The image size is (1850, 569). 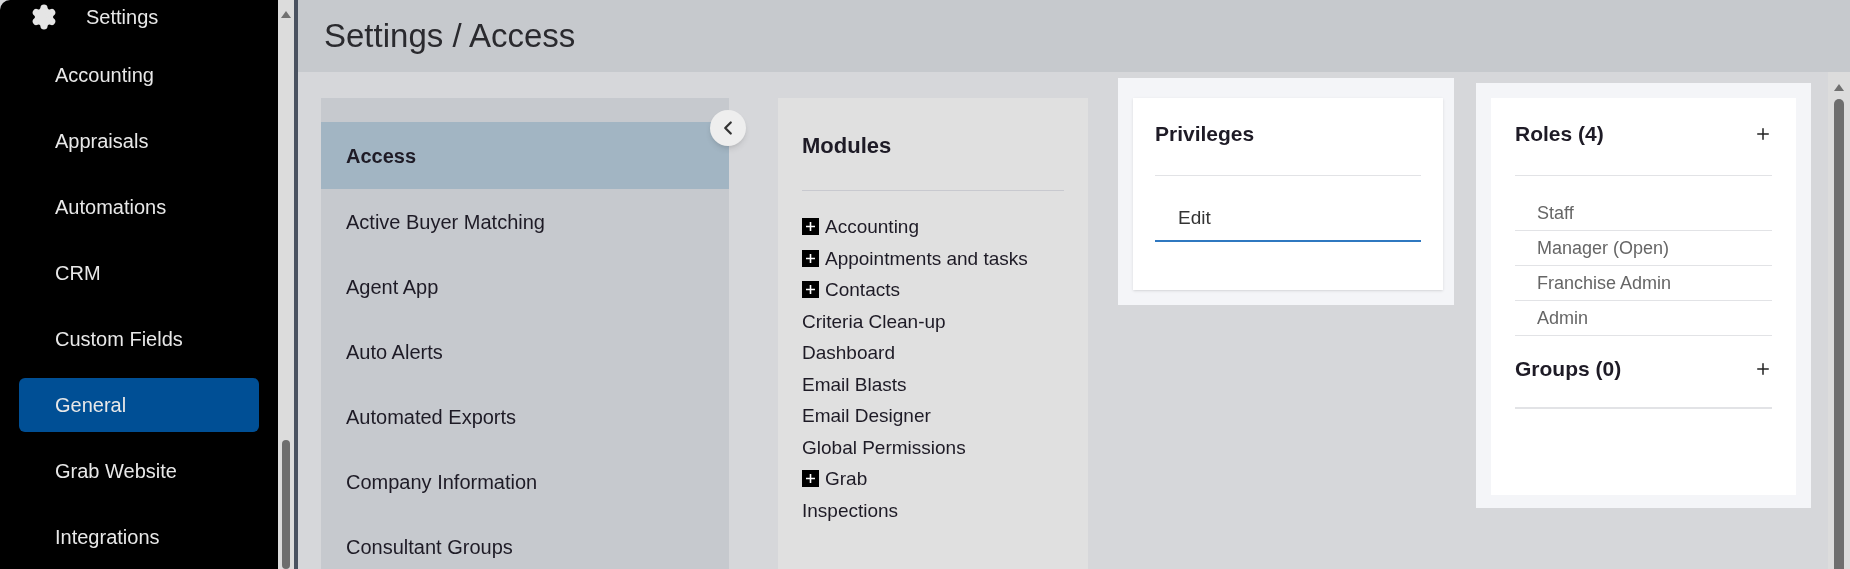 I want to click on add-role-icon, so click(x=1763, y=134).